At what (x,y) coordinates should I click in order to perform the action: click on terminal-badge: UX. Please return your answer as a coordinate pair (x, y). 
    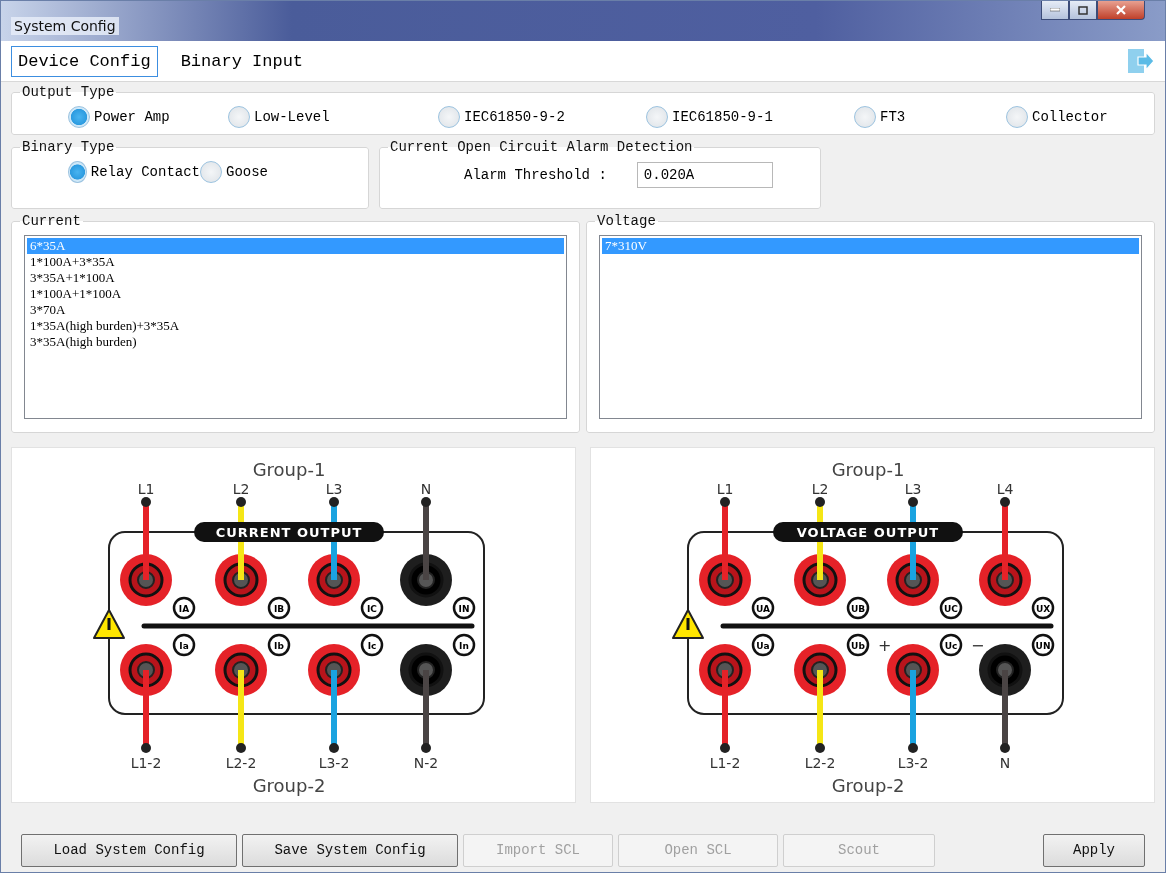
    Looking at the image, I should click on (1042, 608).